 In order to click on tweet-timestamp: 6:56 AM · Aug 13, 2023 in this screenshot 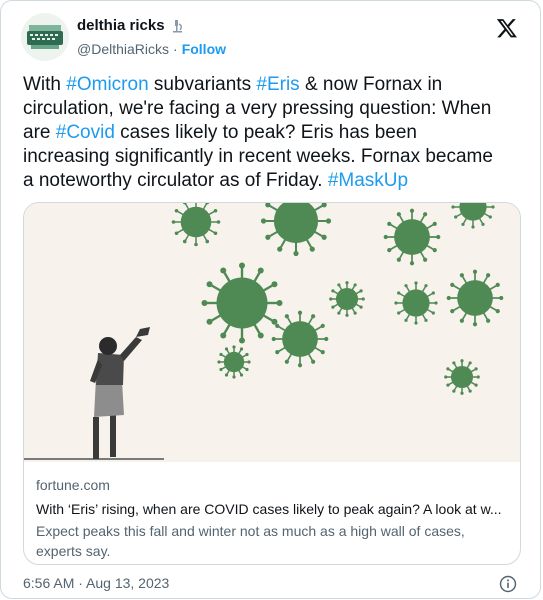, I will do `click(96, 583)`.